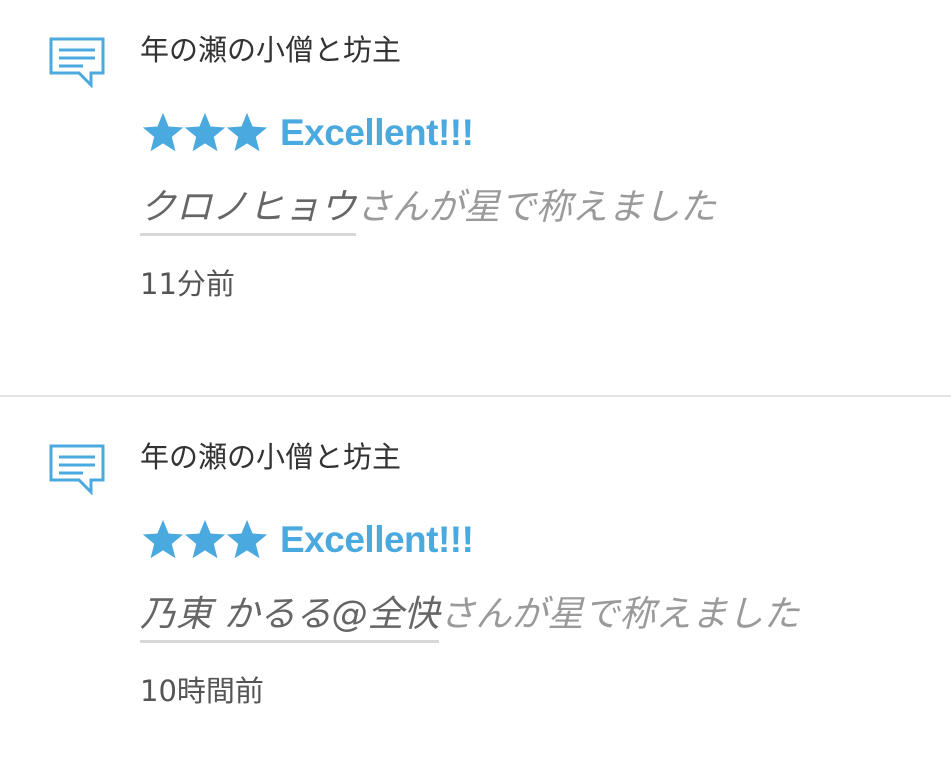 The height and width of the screenshot is (783, 951). Describe the element at coordinates (202, 691) in the screenshot. I see `timestamp: 10時間前` at that location.